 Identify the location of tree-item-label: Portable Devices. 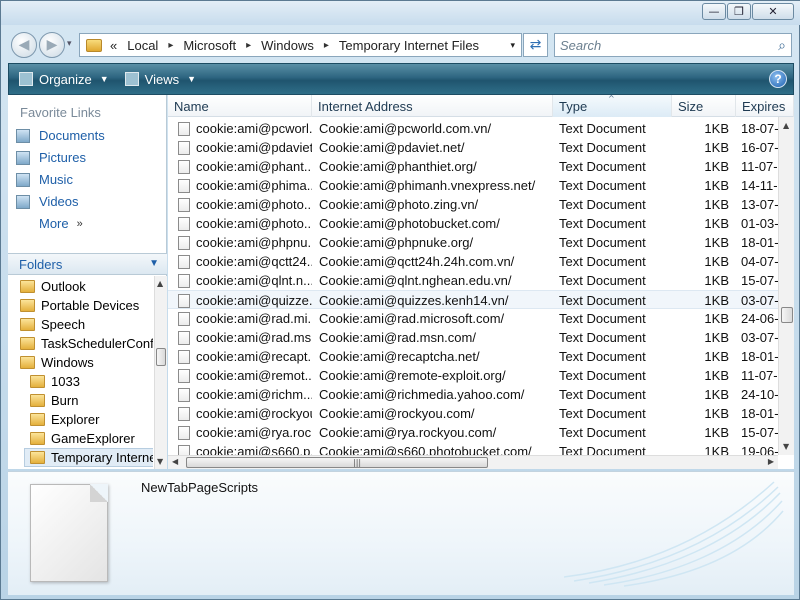
(90, 305).